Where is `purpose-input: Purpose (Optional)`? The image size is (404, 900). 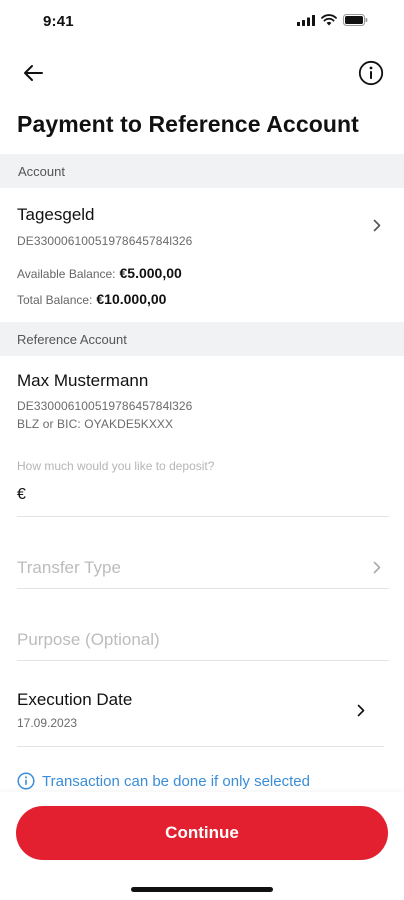
purpose-input: Purpose (Optional) is located at coordinates (202, 638).